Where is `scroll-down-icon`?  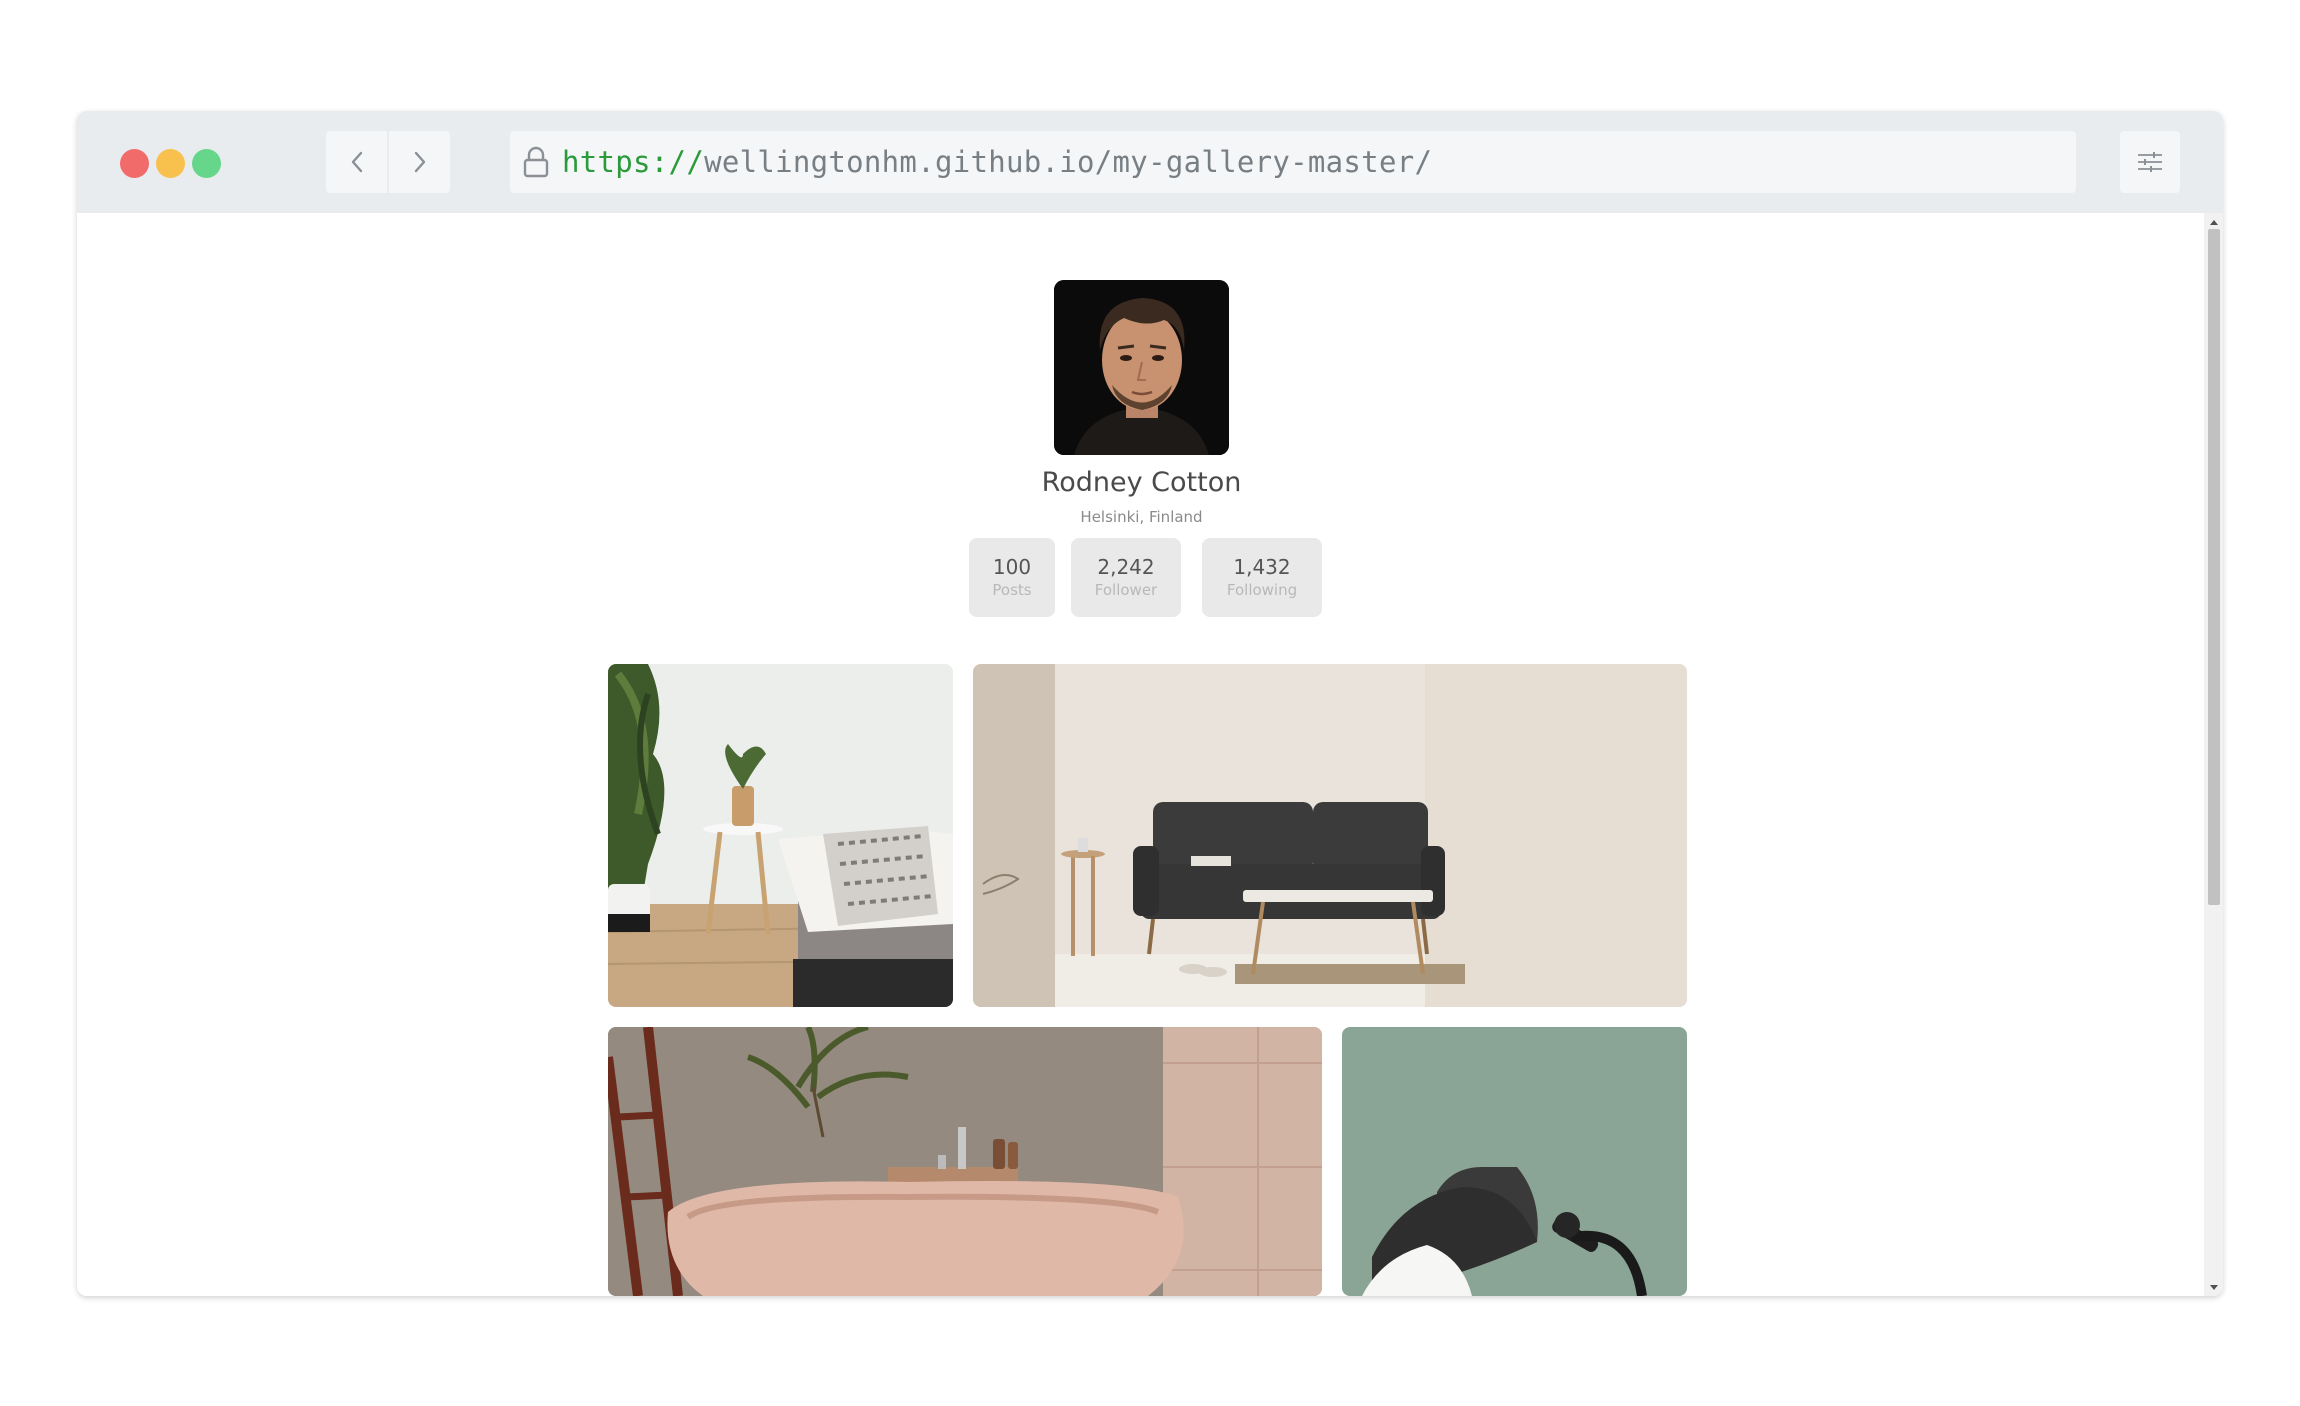 scroll-down-icon is located at coordinates (2213, 1287).